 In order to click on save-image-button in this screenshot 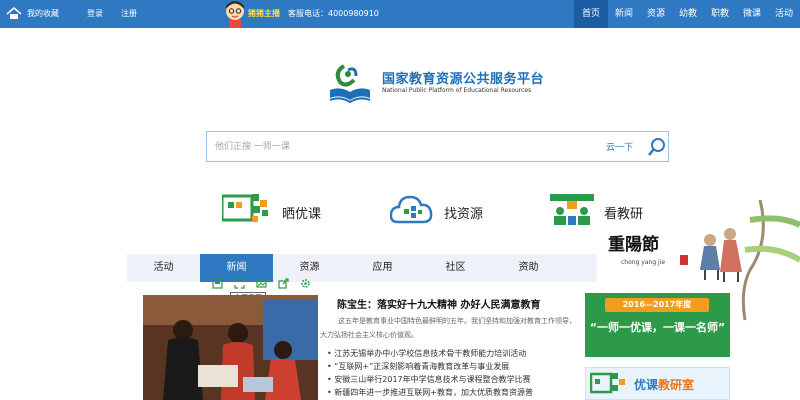, I will do `click(218, 284)`.